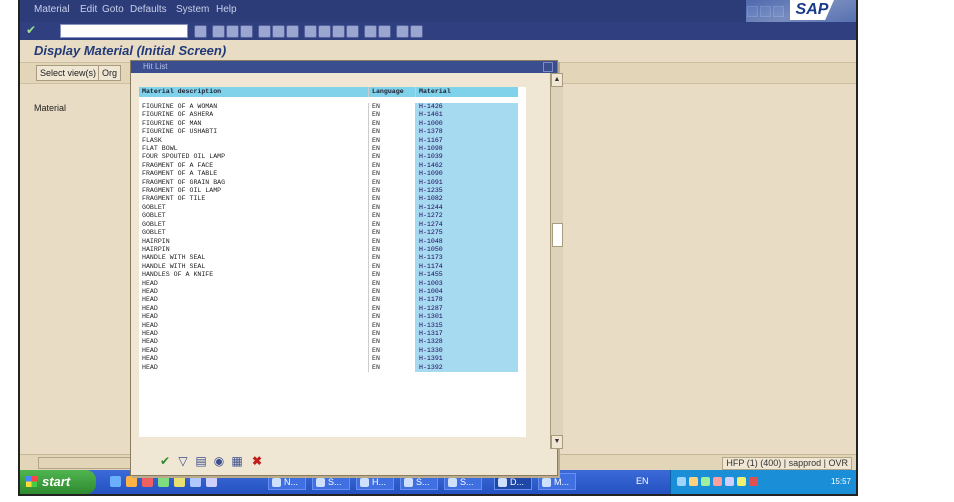 The height and width of the screenshot is (502, 954). Describe the element at coordinates (163, 481) in the screenshot. I see `quicklaunch-app-icon` at that location.